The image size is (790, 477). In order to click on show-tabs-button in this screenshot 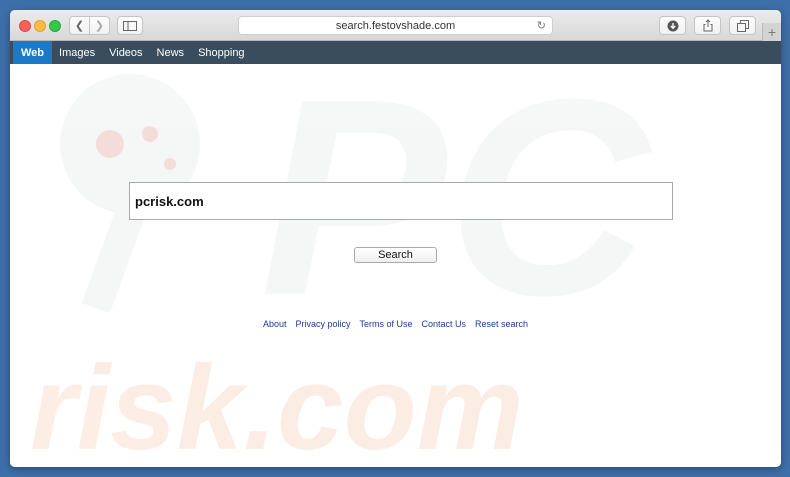, I will do `click(742, 25)`.